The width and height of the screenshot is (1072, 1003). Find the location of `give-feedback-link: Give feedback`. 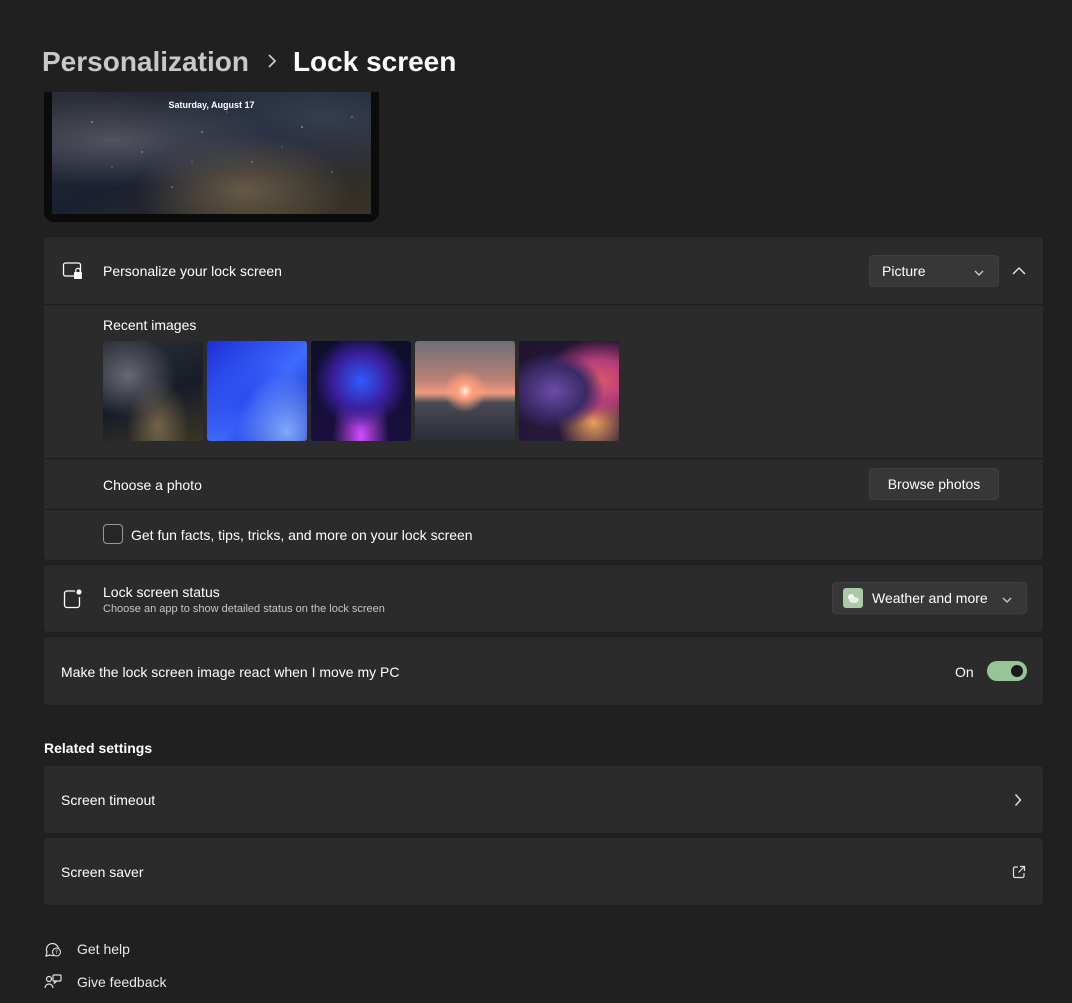

give-feedback-link: Give feedback is located at coordinates (105, 982).